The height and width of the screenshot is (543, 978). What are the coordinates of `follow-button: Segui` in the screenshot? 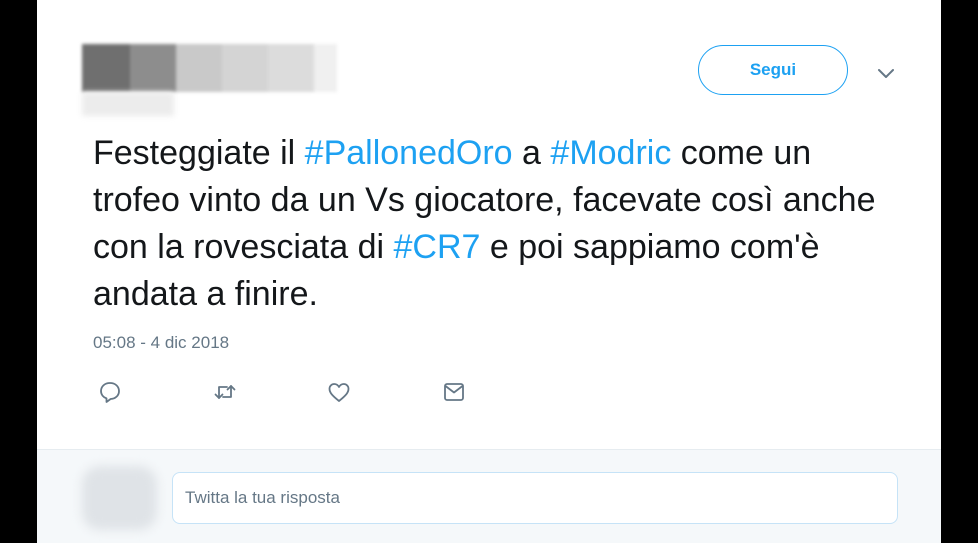 It's located at (773, 70).